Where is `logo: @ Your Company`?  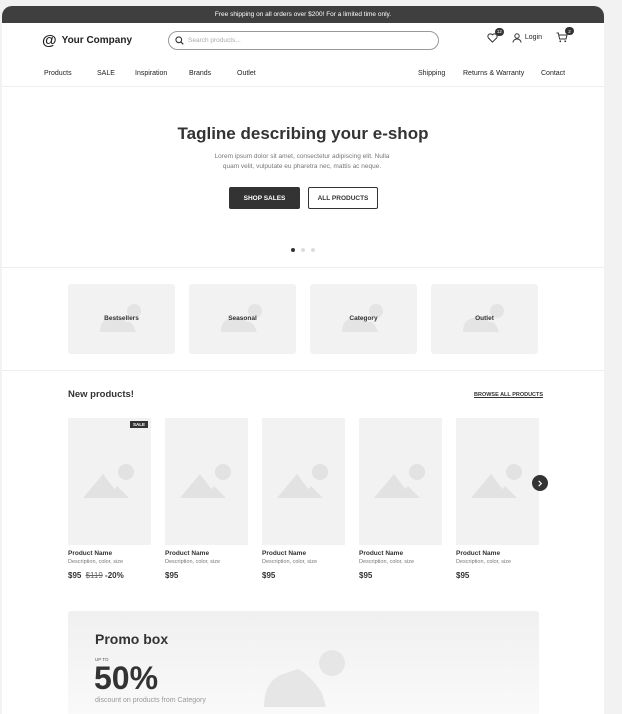 logo: @ Your Company is located at coordinates (87, 40).